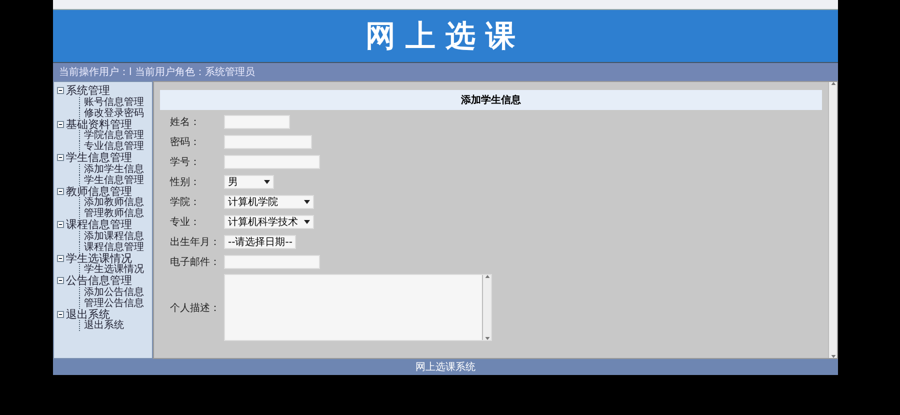  I want to click on sidebar-group: 学生信息管理, so click(99, 158).